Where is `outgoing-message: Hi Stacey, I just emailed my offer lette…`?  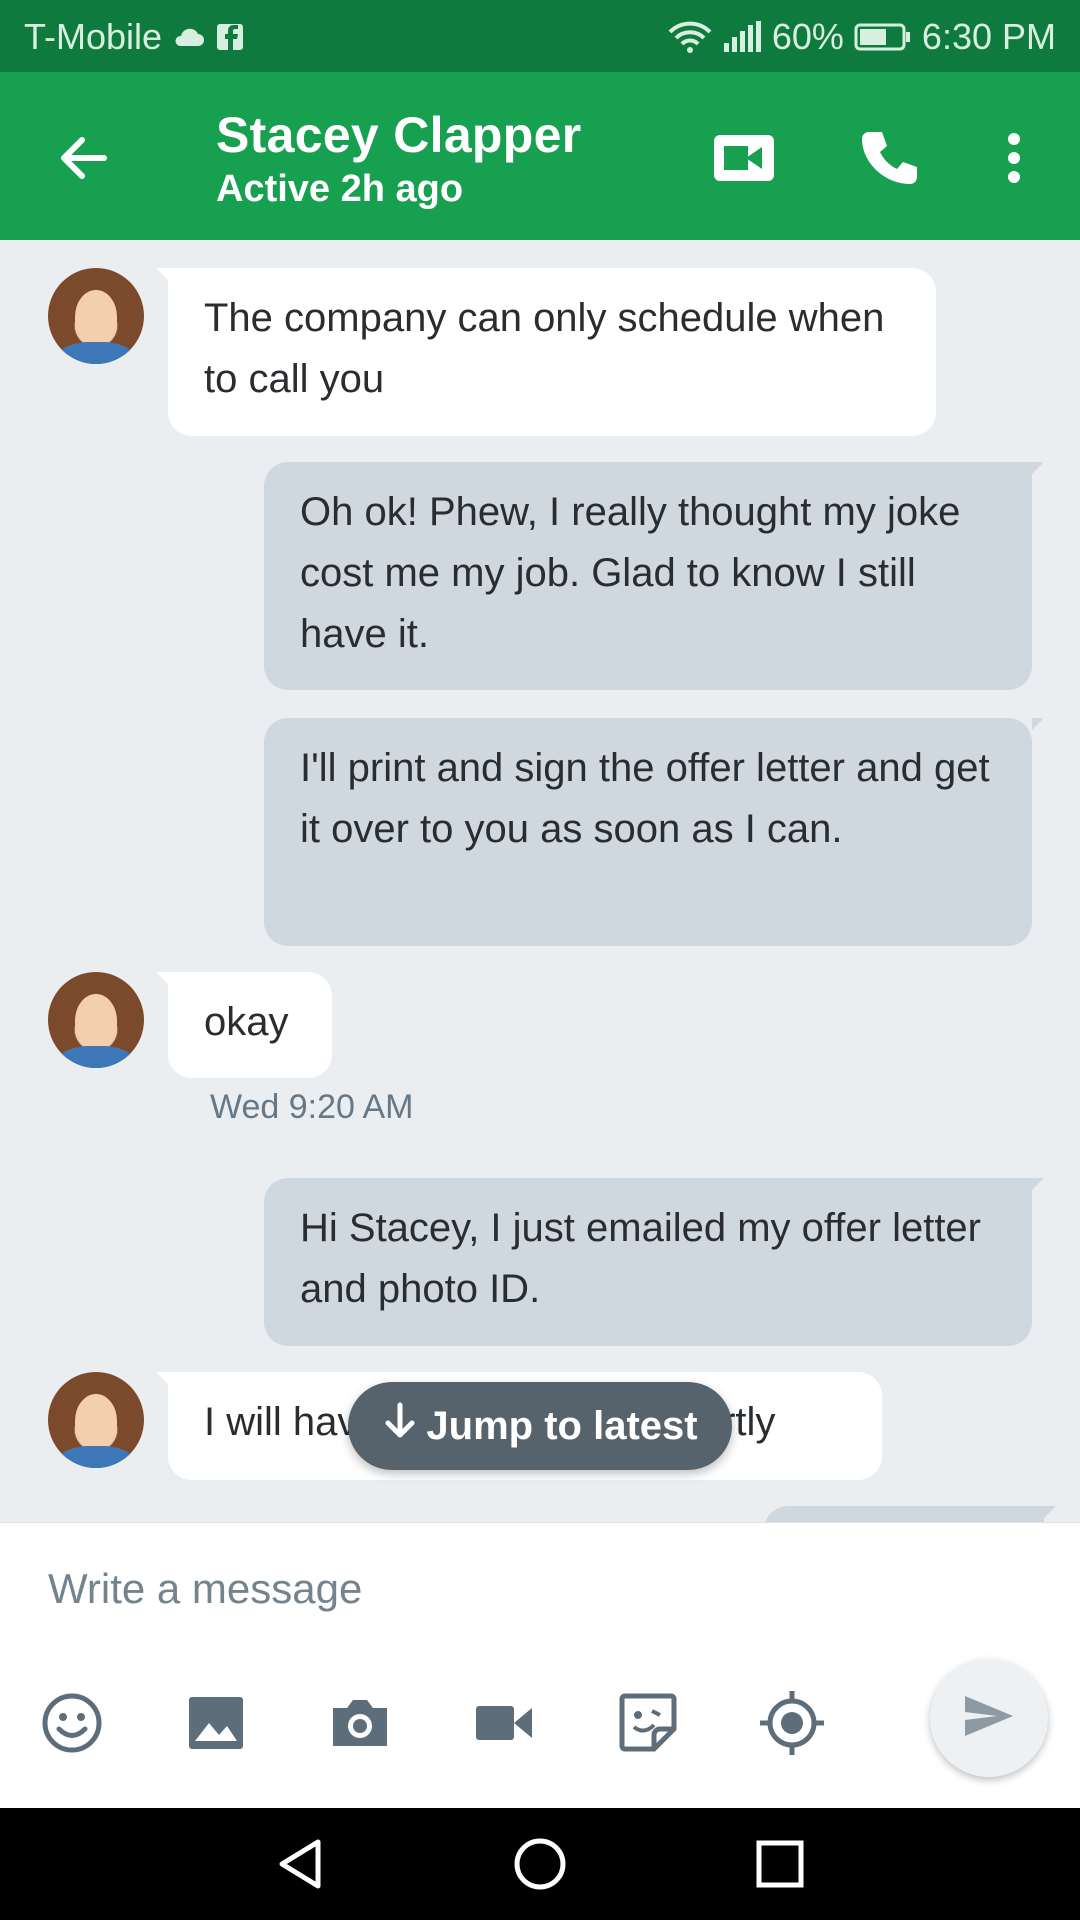 outgoing-message: Hi Stacey, I just emailed my offer lette… is located at coordinates (654, 1262).